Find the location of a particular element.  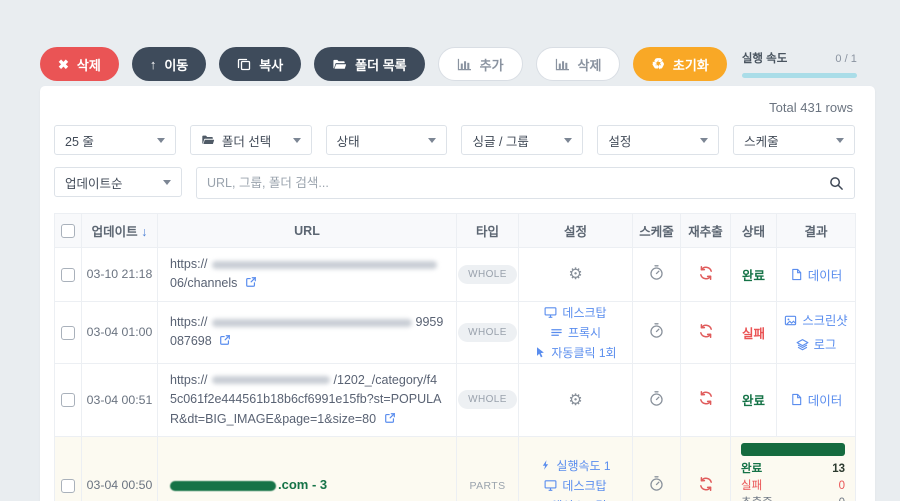

col-header-result: 결과 is located at coordinates (816, 230).